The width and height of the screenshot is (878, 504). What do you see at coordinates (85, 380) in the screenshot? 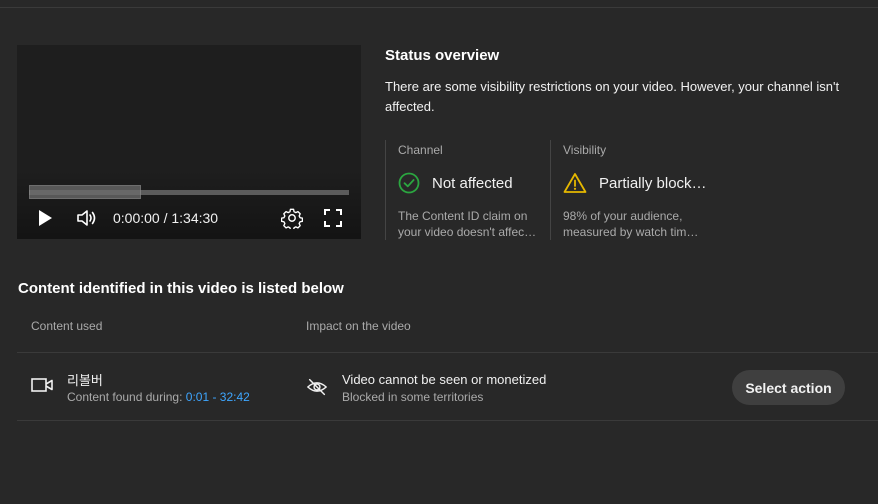
I see `content-name: 리볼버` at bounding box center [85, 380].